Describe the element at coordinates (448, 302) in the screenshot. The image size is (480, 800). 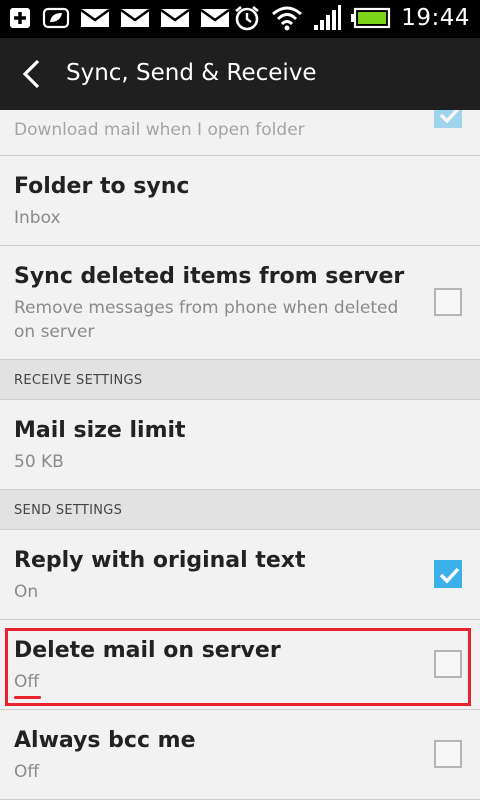
I see `sync-deleted-checkbox` at that location.